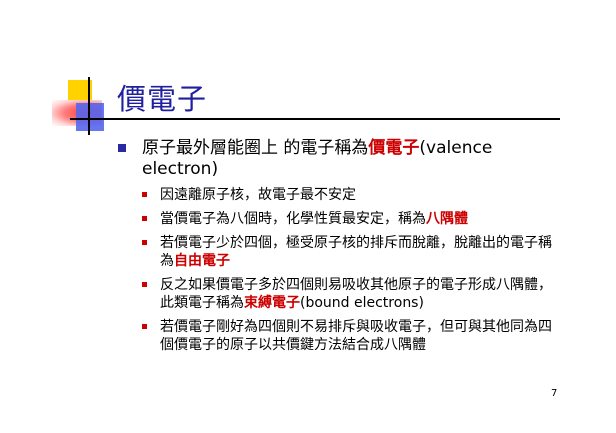  What do you see at coordinates (272, 303) in the screenshot?
I see `sub-bullet-emphasis: 束縛電子` at bounding box center [272, 303].